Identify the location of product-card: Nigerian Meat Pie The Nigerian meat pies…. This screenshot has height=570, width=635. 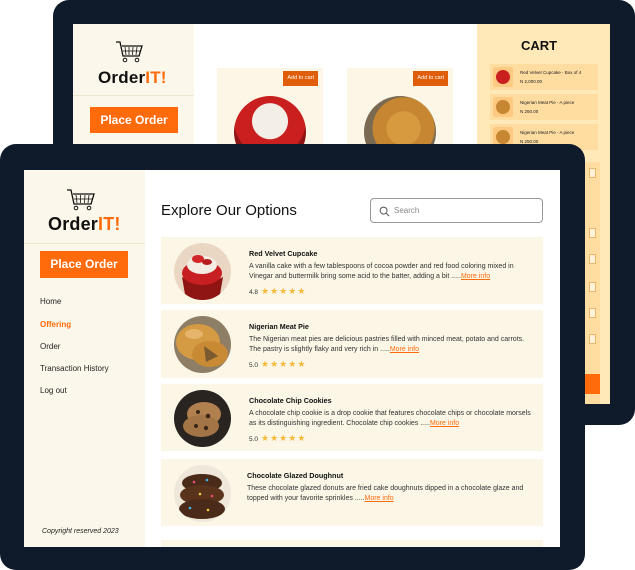
(352, 344).